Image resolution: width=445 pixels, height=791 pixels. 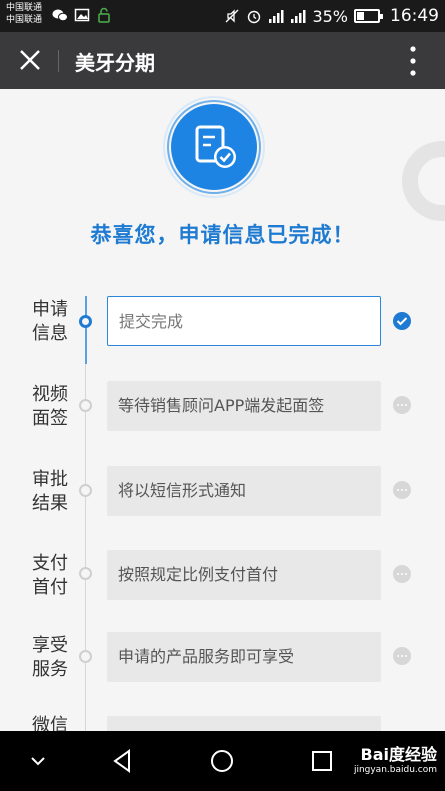 I want to click on step-description, so click(x=244, y=723).